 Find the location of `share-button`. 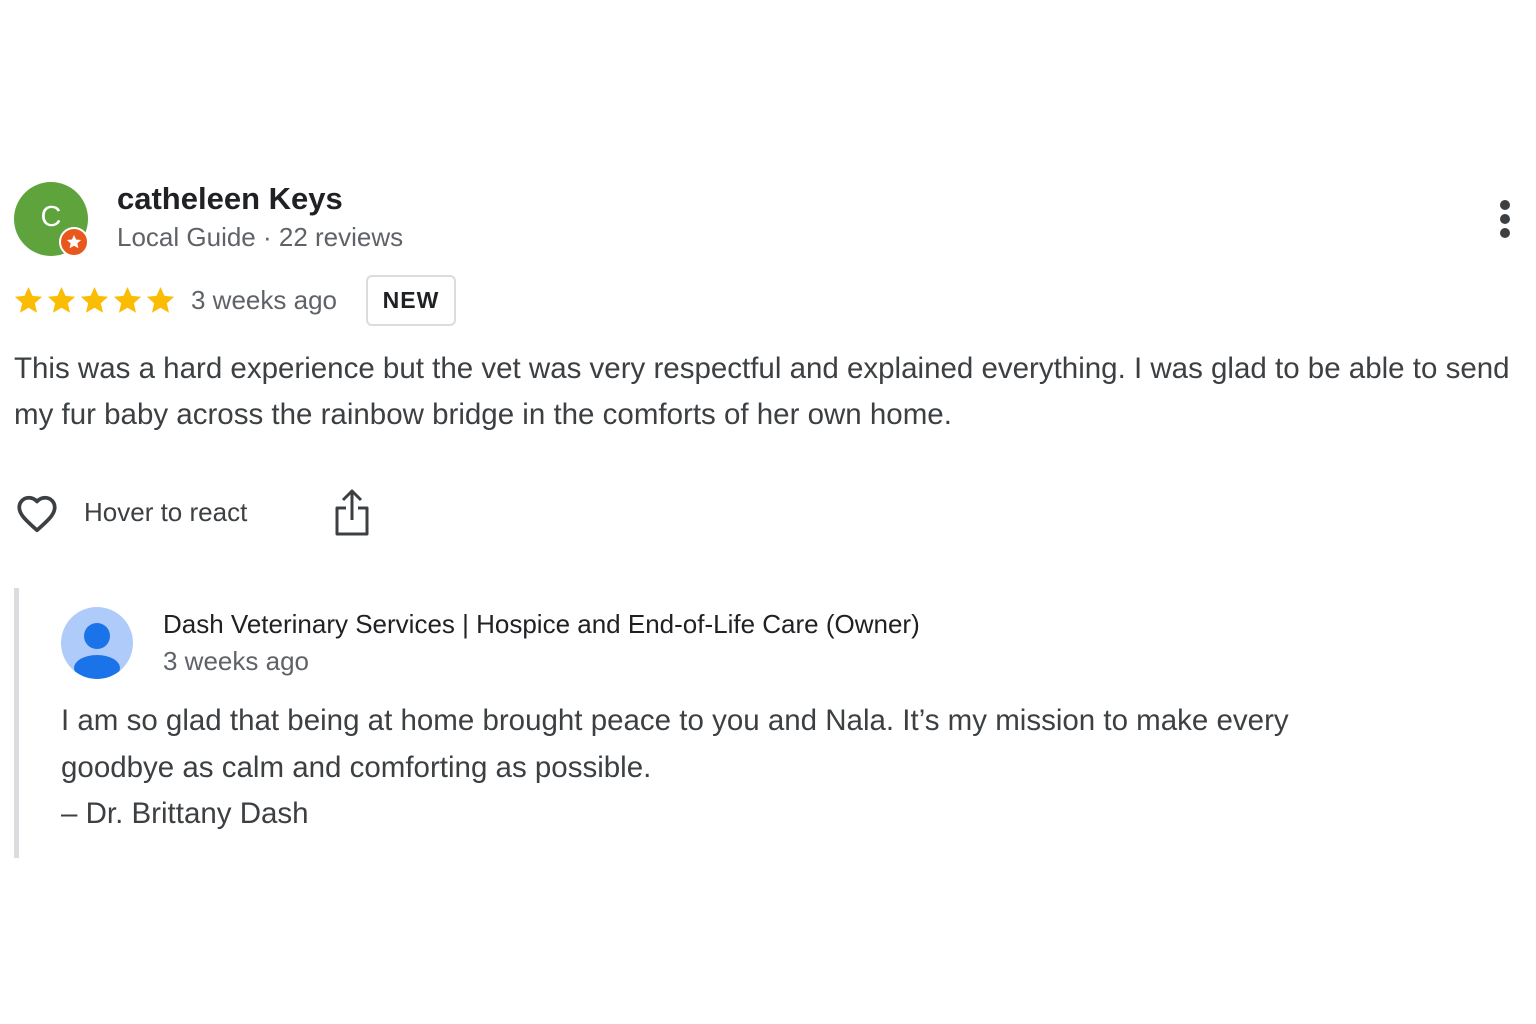

share-button is located at coordinates (352, 513).